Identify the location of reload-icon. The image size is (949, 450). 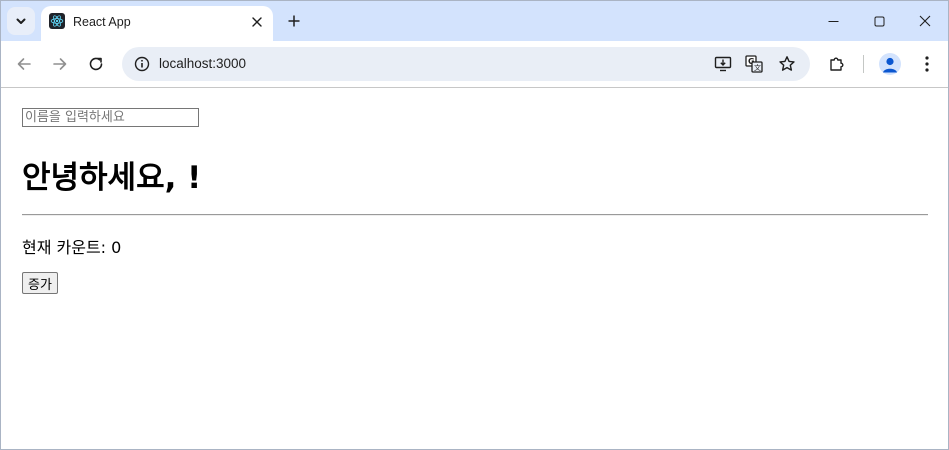
(96, 64).